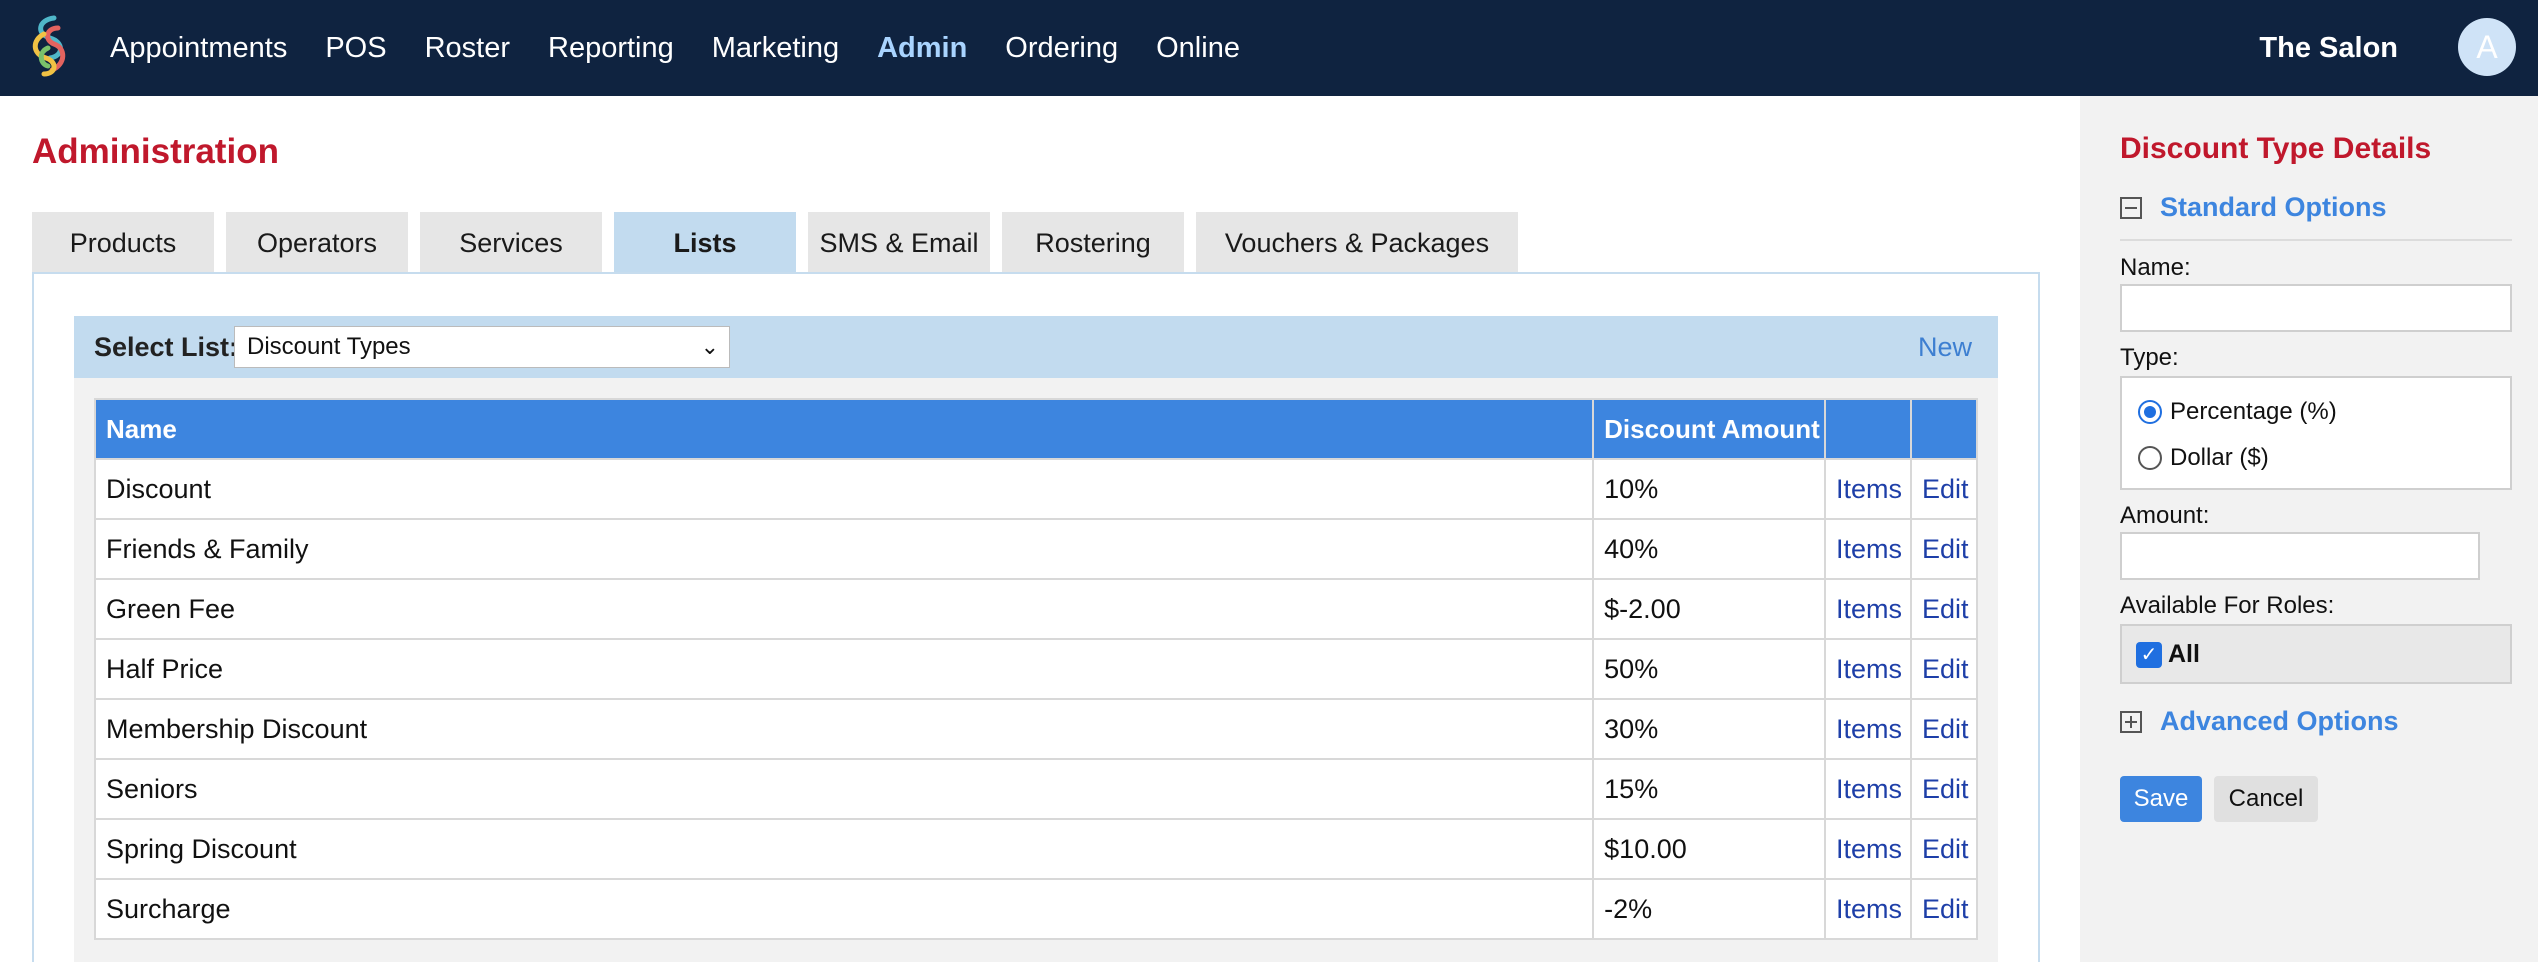 The image size is (2538, 962). Describe the element at coordinates (1198, 48) in the screenshot. I see `nav-online: Online` at that location.